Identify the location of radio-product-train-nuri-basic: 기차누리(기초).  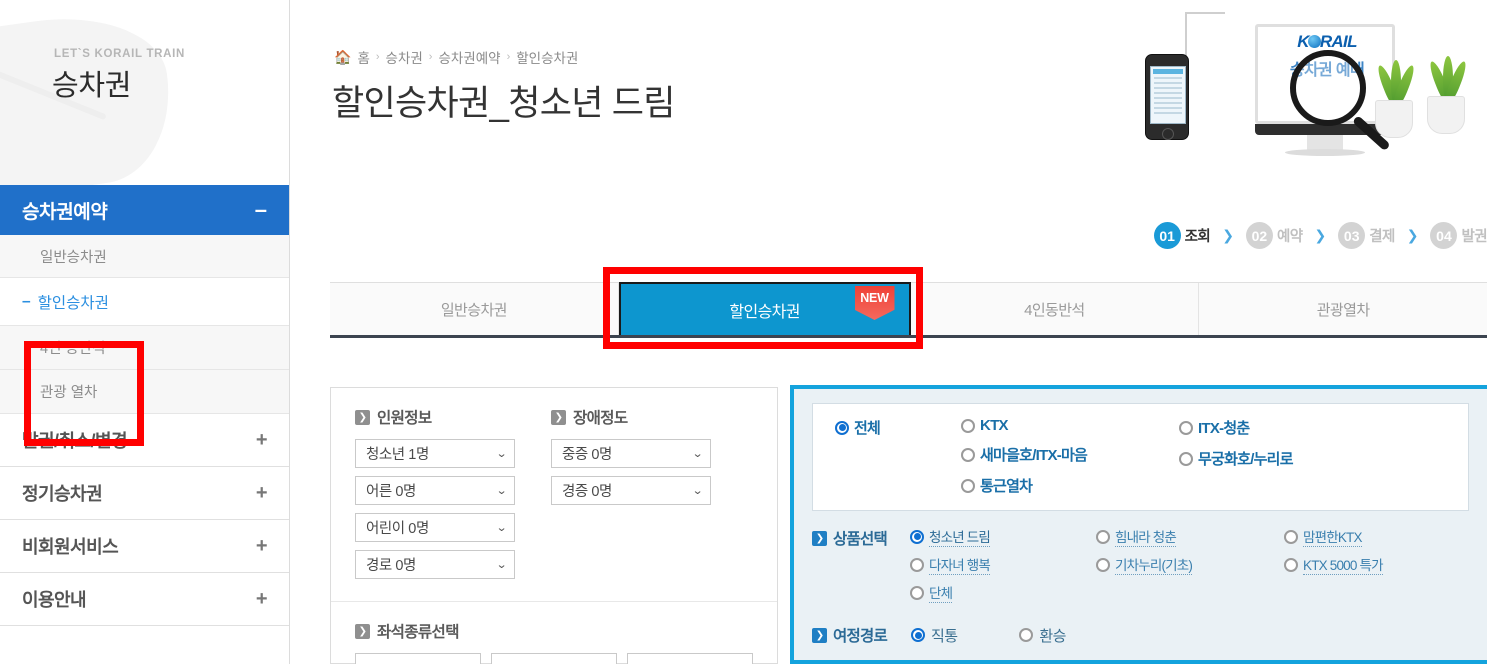
(1190, 564).